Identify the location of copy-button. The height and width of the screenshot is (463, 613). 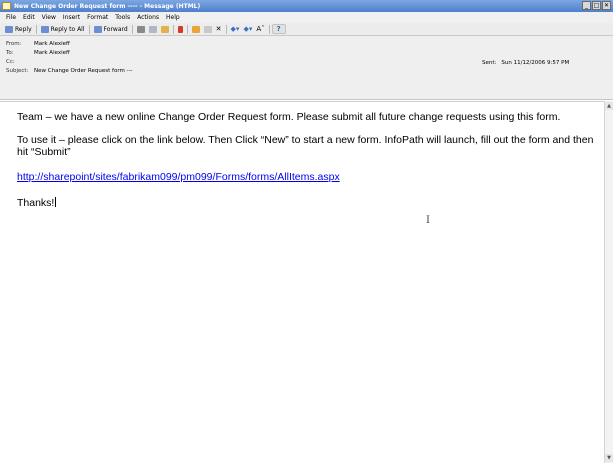
(153, 29).